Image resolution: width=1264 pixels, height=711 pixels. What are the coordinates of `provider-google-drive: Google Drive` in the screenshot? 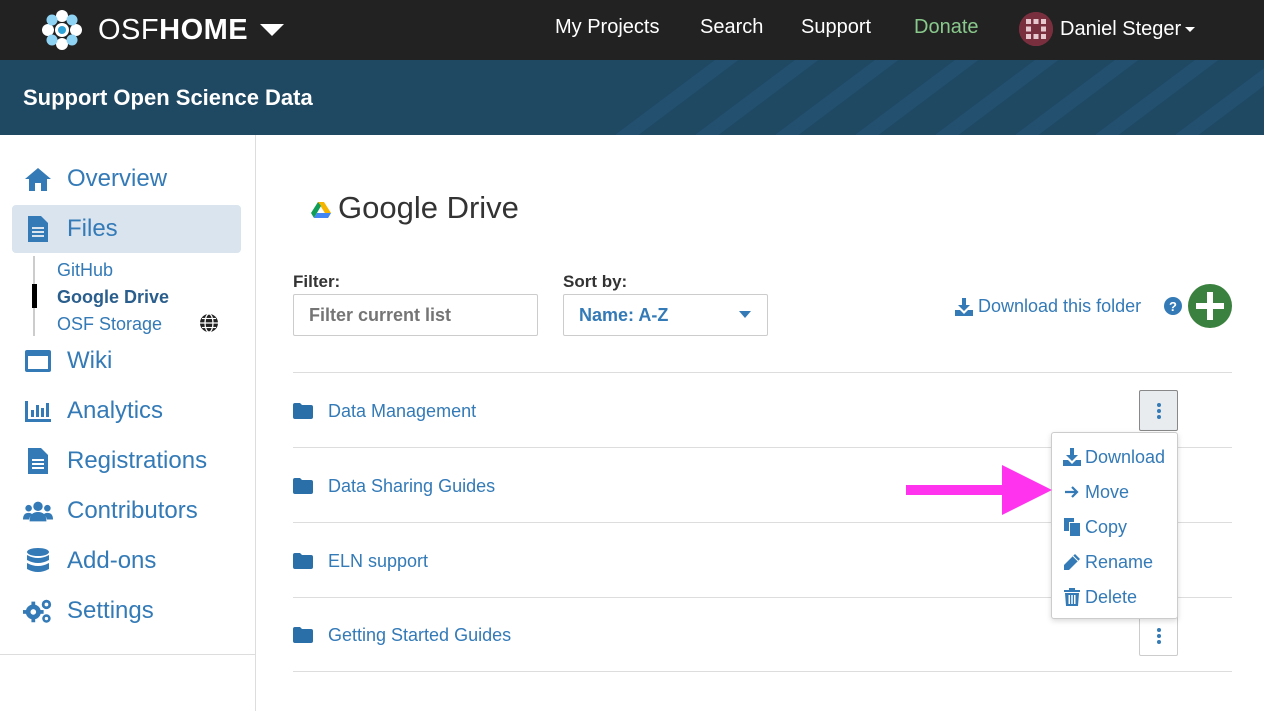 It's located at (113, 297).